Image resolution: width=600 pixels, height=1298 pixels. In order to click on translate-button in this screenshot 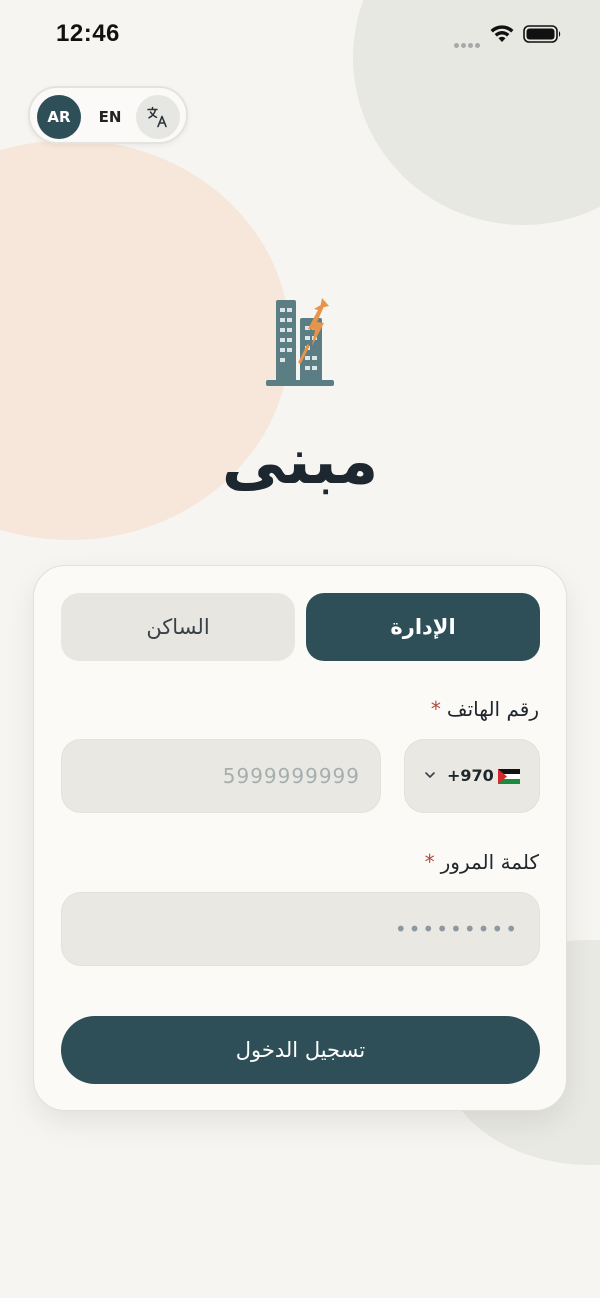, I will do `click(158, 117)`.